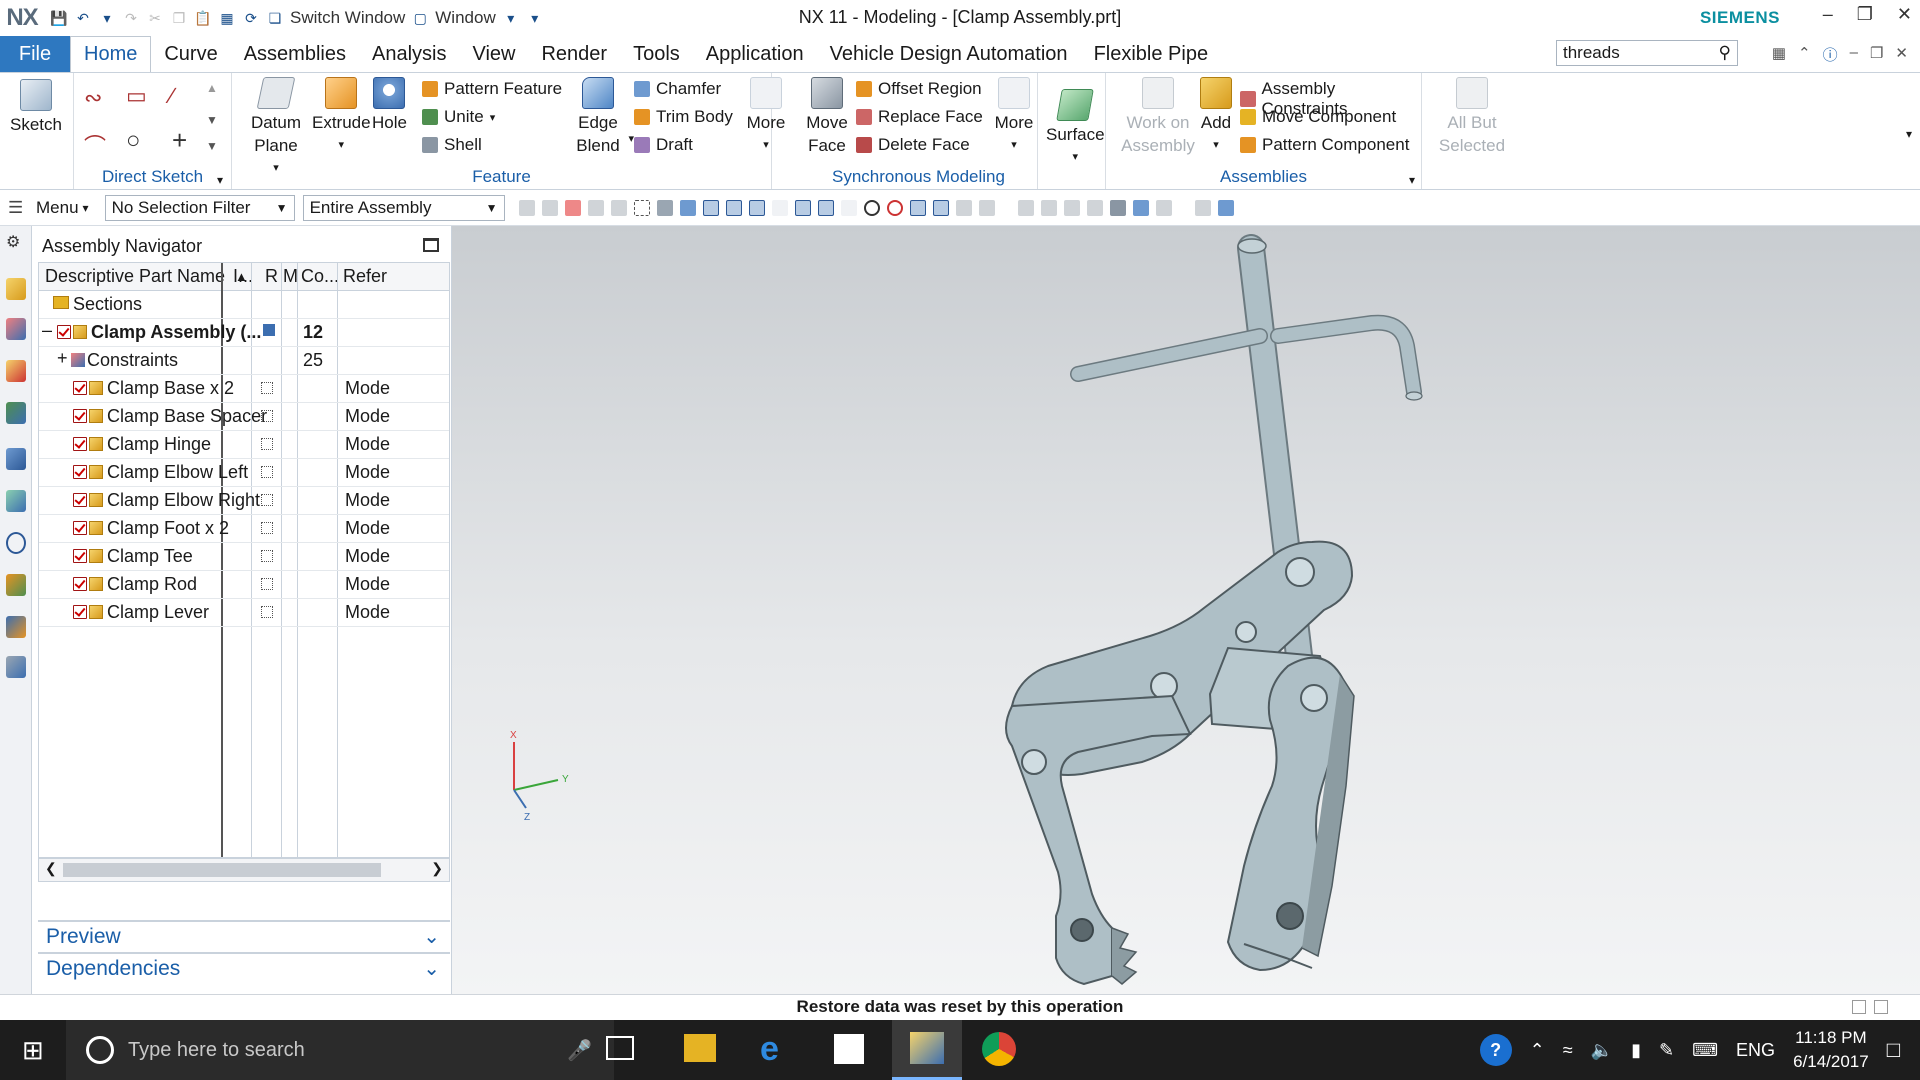  I want to click on snap-control-point-icon, so click(779, 207).